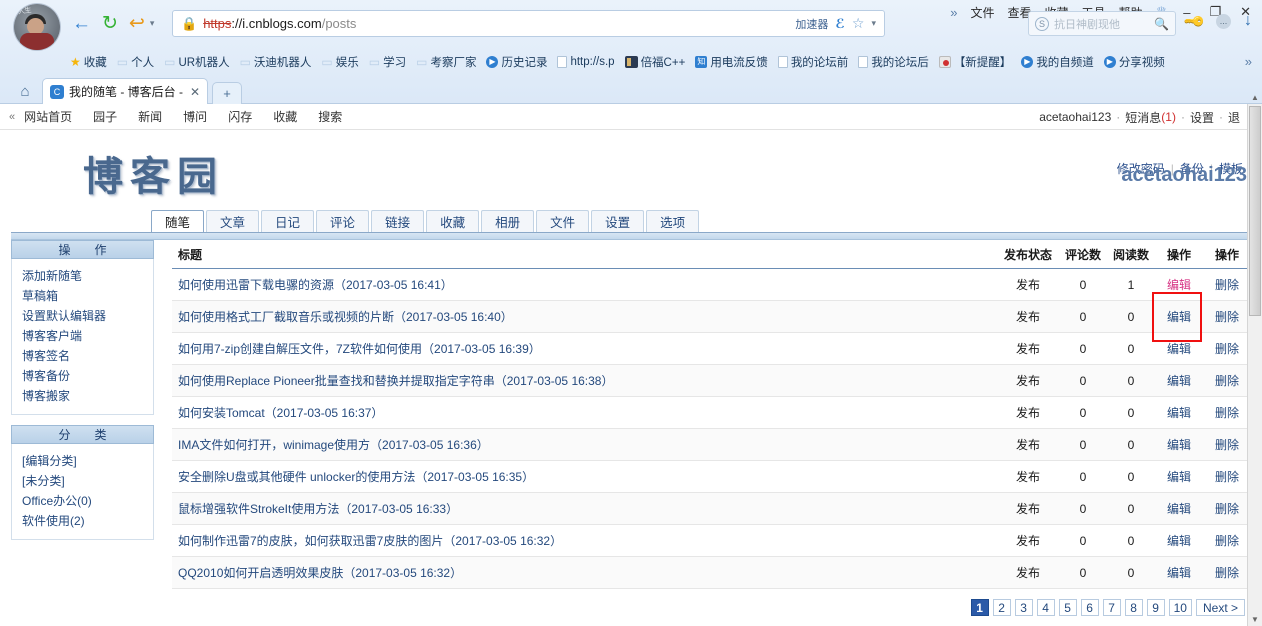  What do you see at coordinates (195, 116) in the screenshot?
I see `nav-qa: 博问` at bounding box center [195, 116].